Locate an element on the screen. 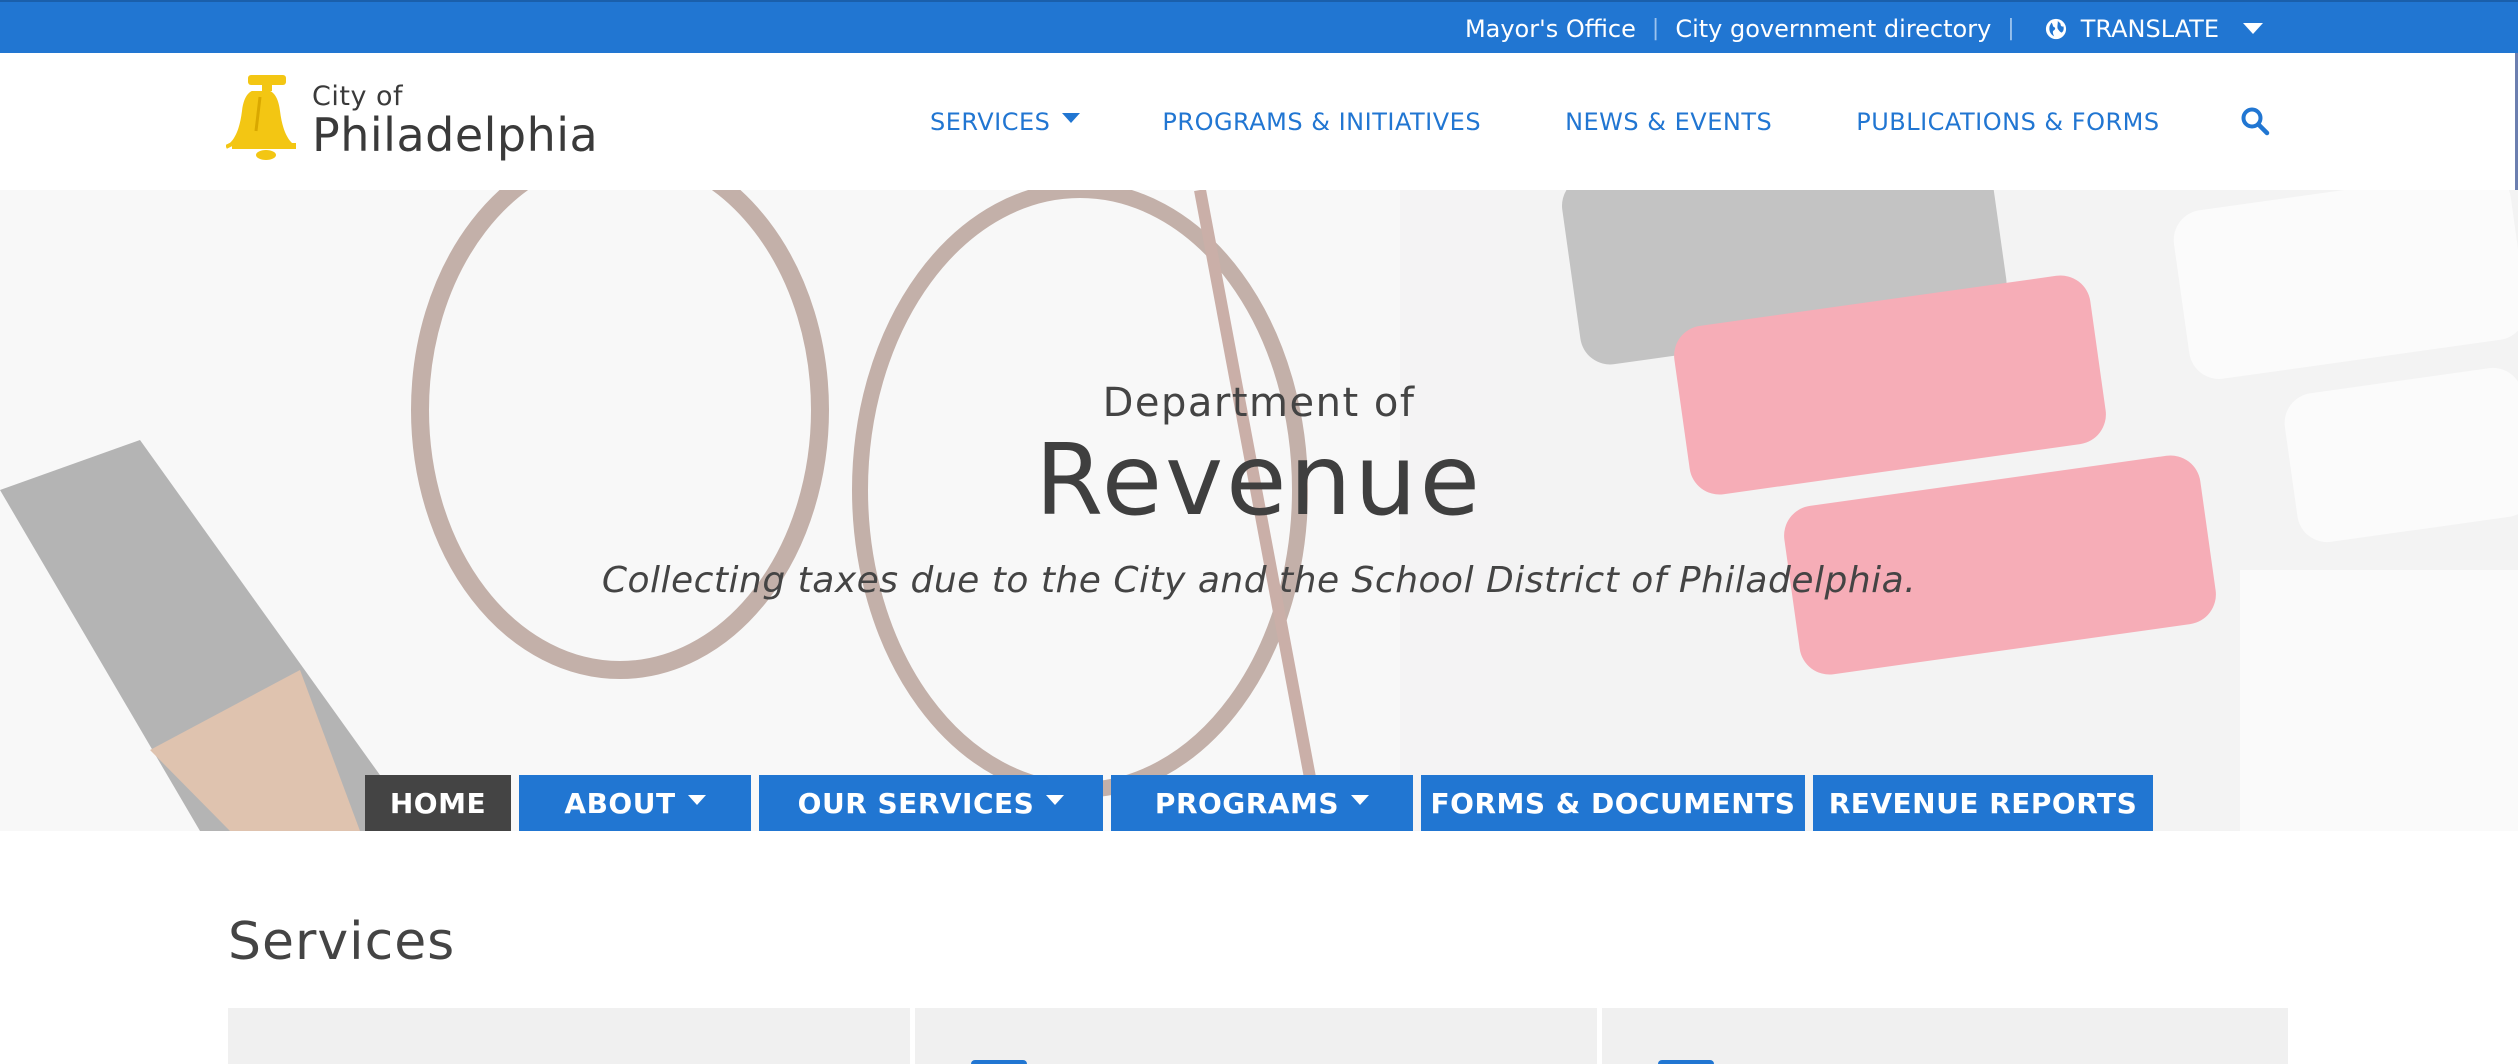 The height and width of the screenshot is (1064, 2518). logo-line2: Philadelphia is located at coordinates (455, 134).